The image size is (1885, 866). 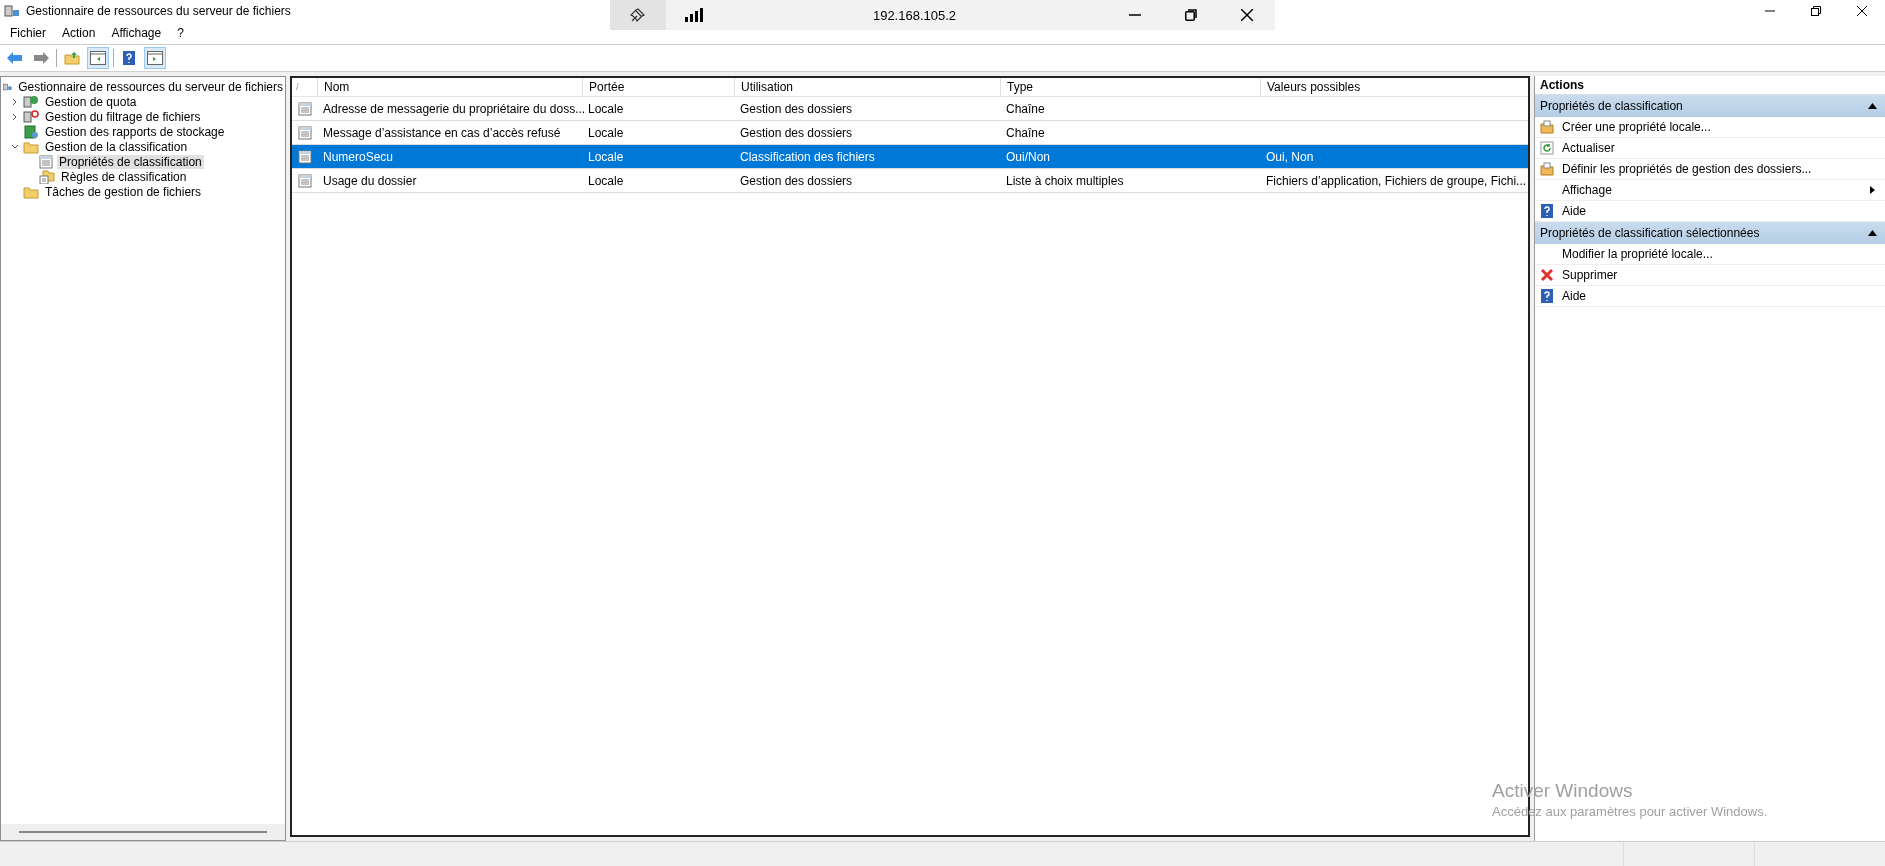 What do you see at coordinates (1547, 275) in the screenshot?
I see `delete-x-icon` at bounding box center [1547, 275].